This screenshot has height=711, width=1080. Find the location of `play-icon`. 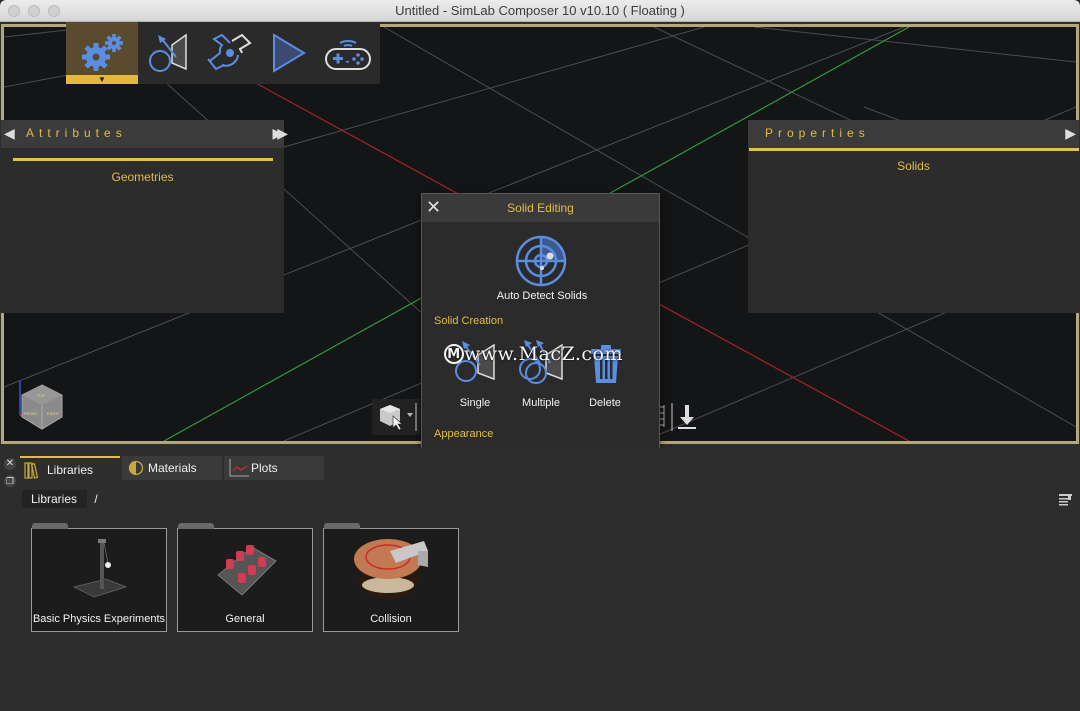

play-icon is located at coordinates (289, 53).